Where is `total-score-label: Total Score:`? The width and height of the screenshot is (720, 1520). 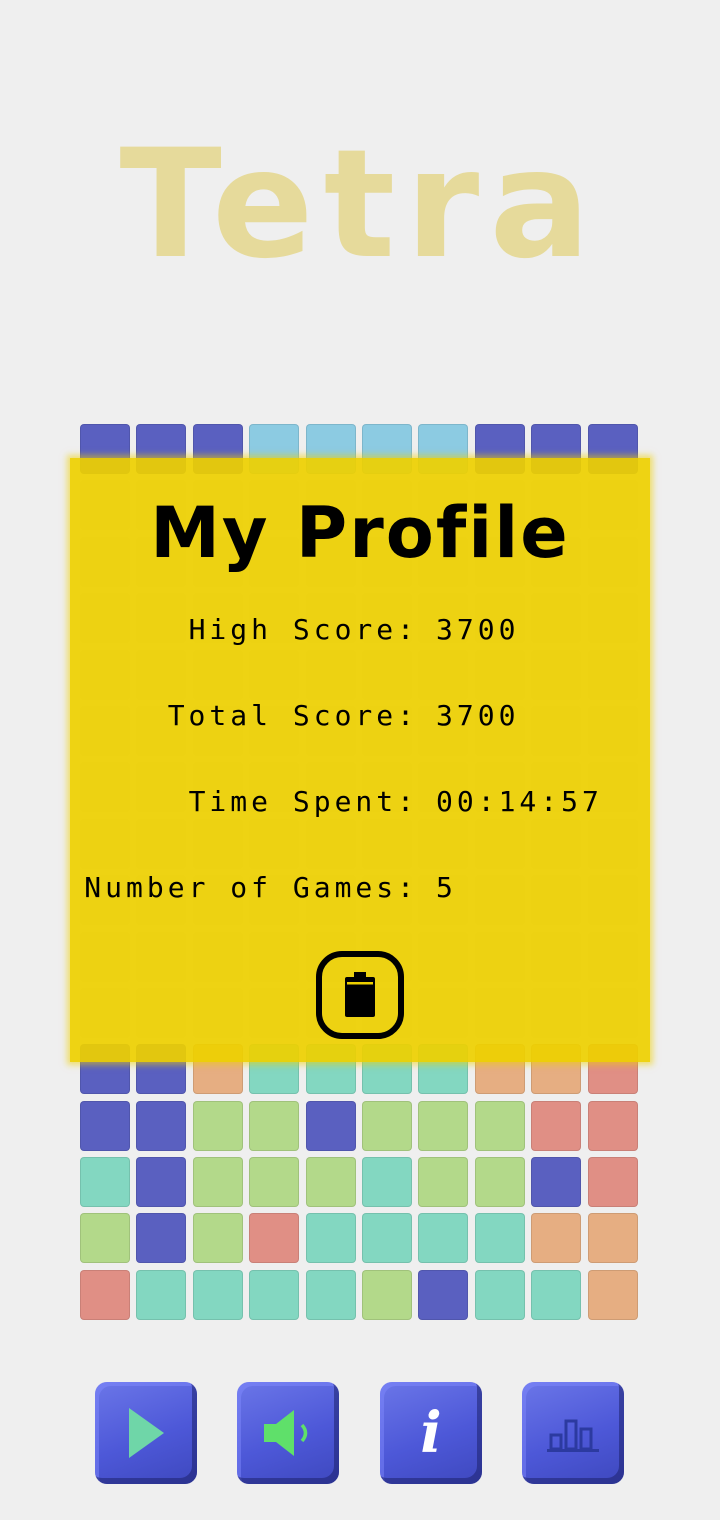
total-score-label: Total Score: is located at coordinates (292, 715).